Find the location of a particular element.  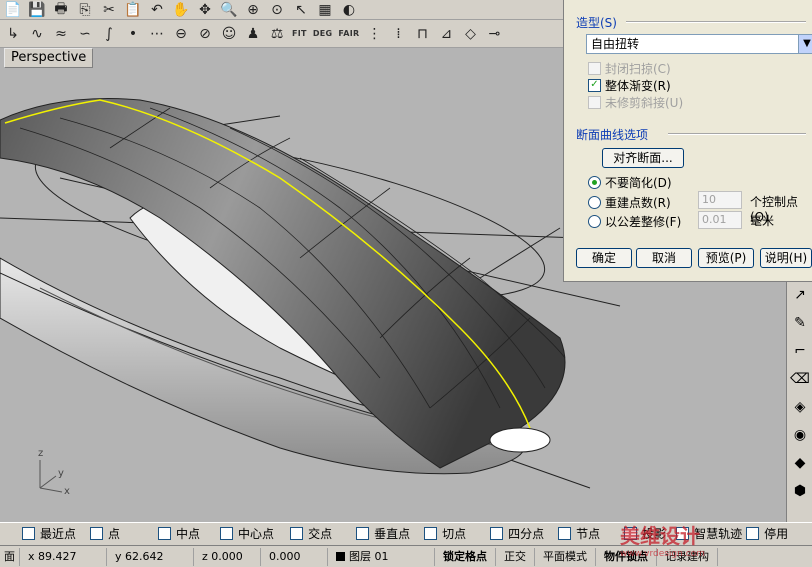

no-simplify-radio: 不要简化(D) is located at coordinates (630, 182).